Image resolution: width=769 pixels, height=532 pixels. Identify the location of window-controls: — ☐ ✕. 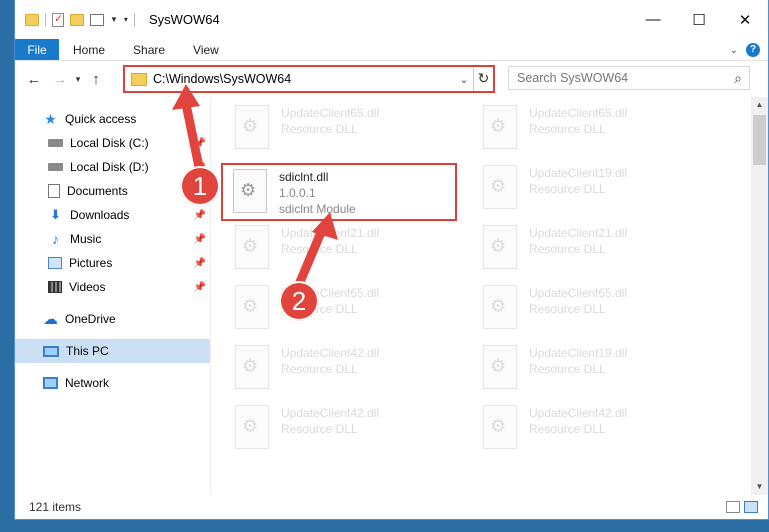
(699, 19).